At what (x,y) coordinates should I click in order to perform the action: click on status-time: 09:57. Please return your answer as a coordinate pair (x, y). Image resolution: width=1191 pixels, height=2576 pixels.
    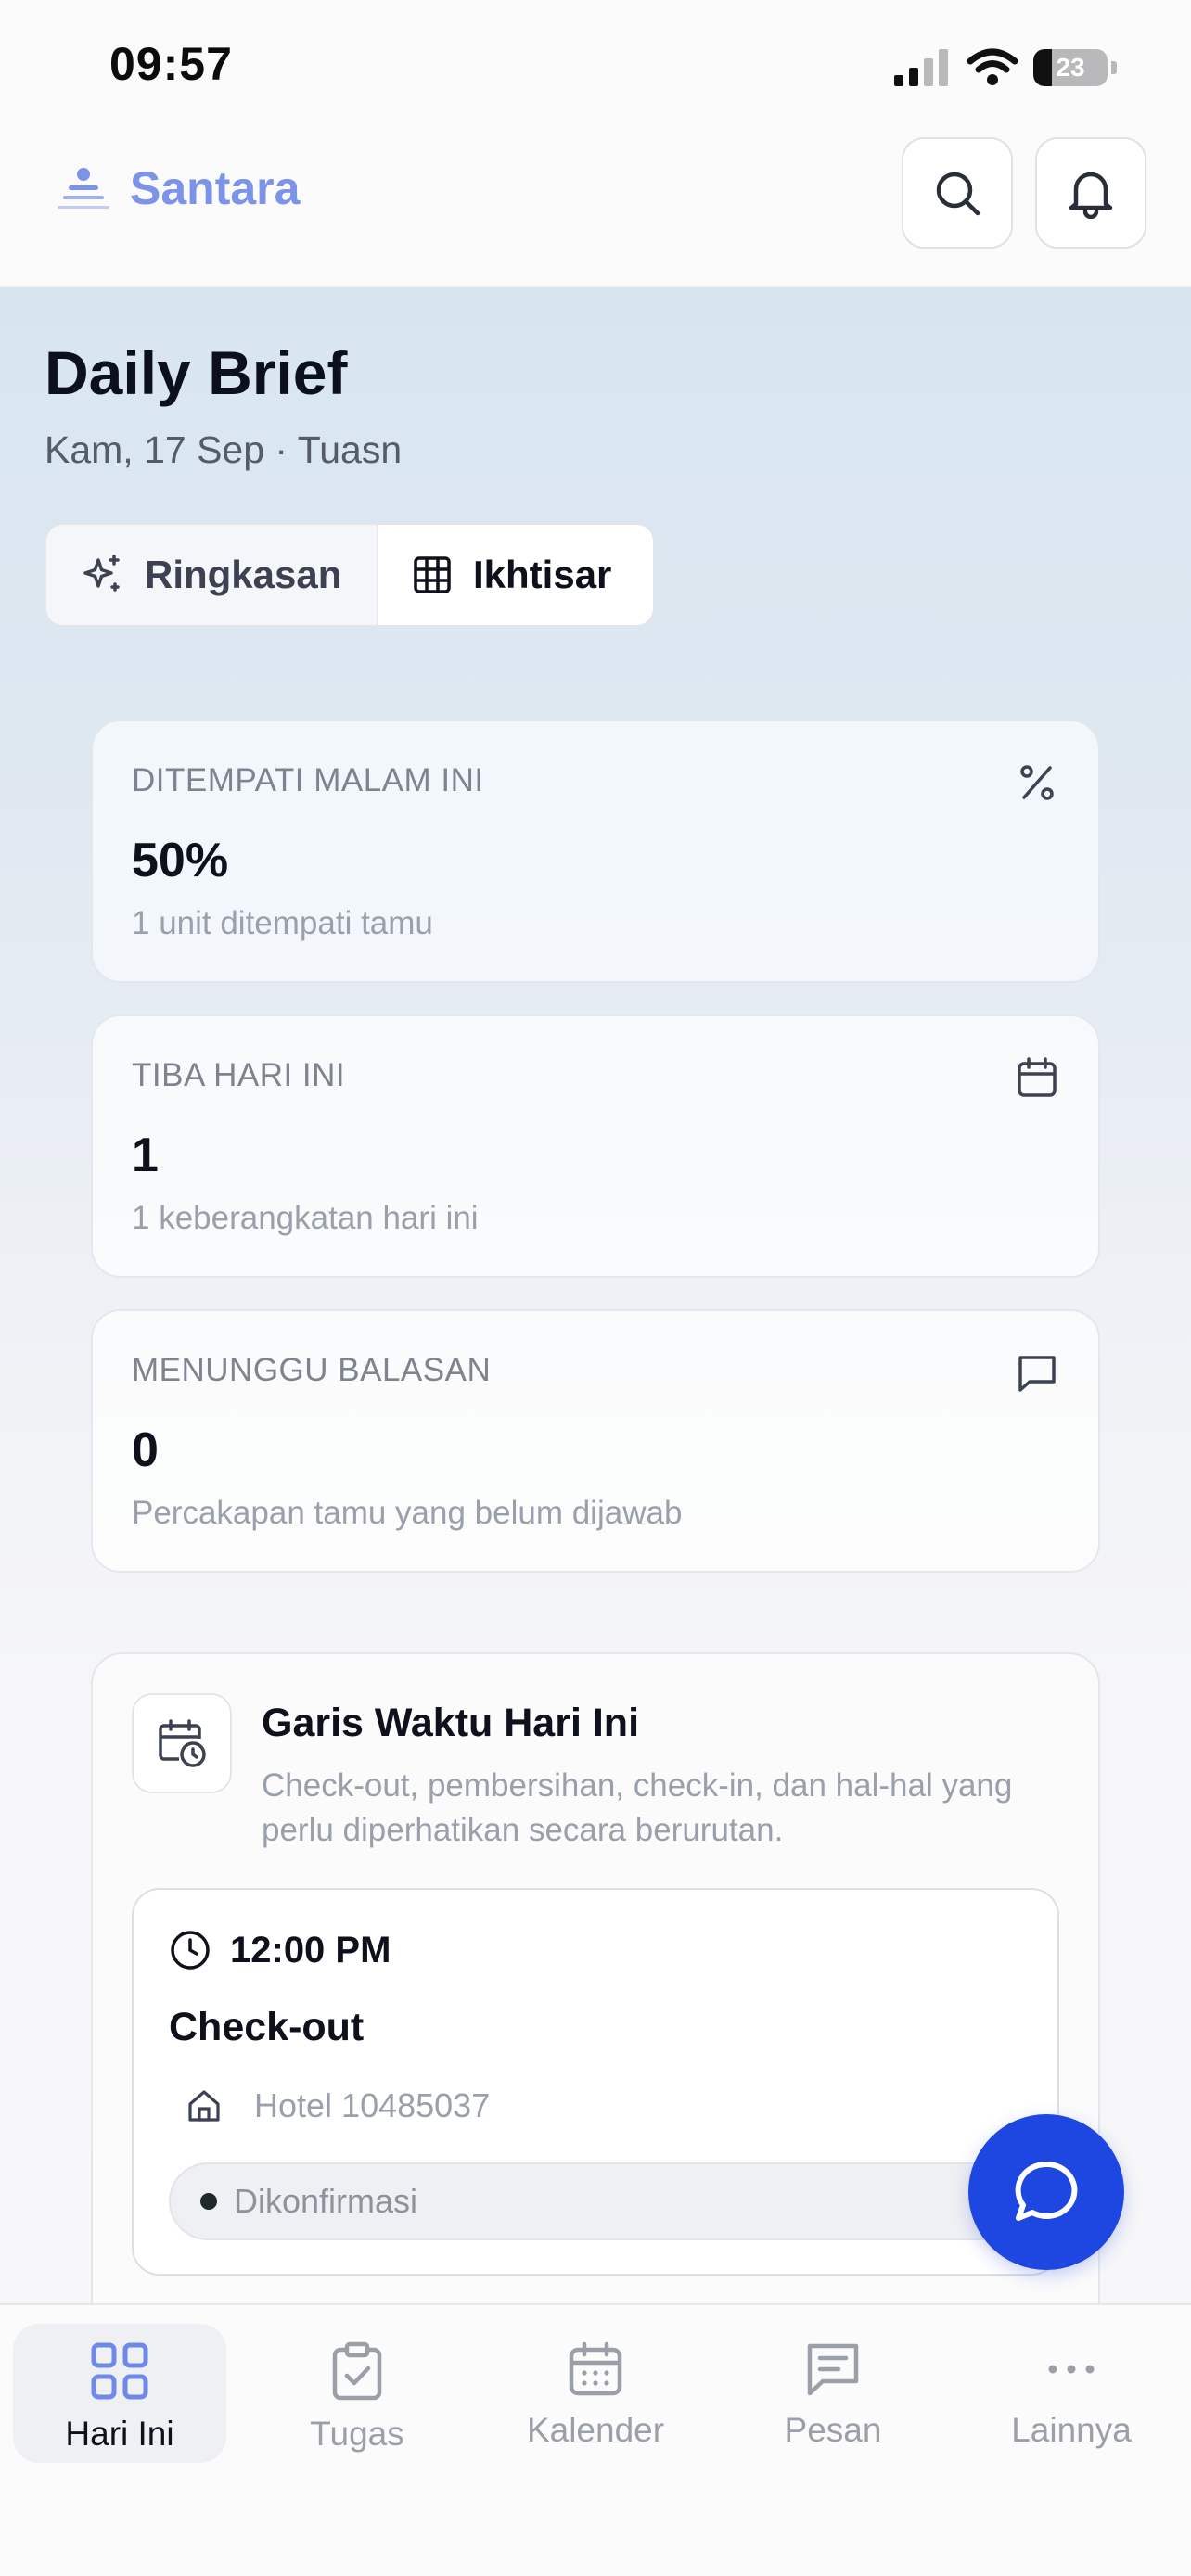
    Looking at the image, I should click on (171, 64).